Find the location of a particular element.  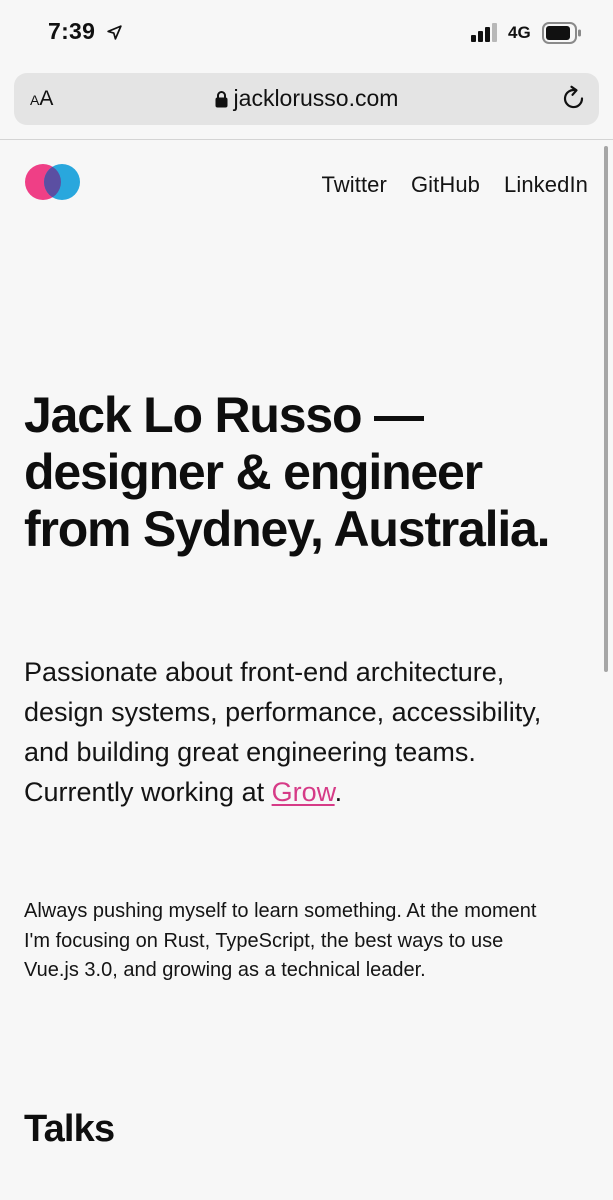

scrollbar is located at coordinates (606, 409).